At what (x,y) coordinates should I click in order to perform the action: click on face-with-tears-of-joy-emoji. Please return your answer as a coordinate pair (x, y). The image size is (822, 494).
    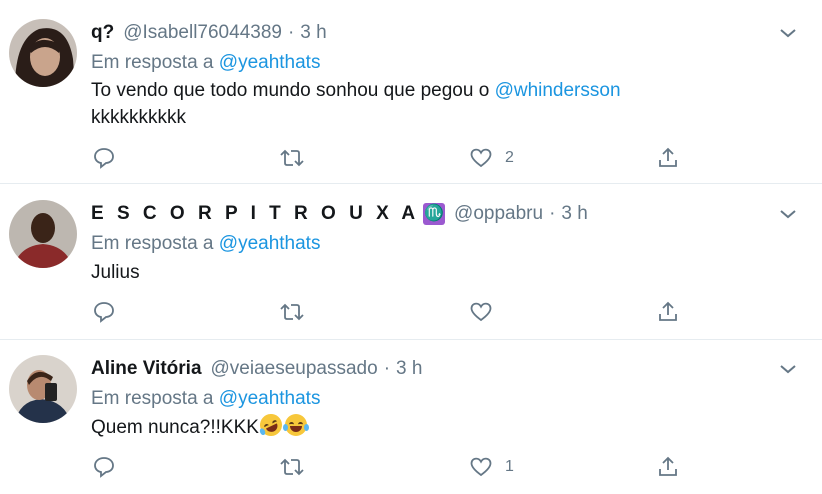
    Looking at the image, I should click on (295, 425).